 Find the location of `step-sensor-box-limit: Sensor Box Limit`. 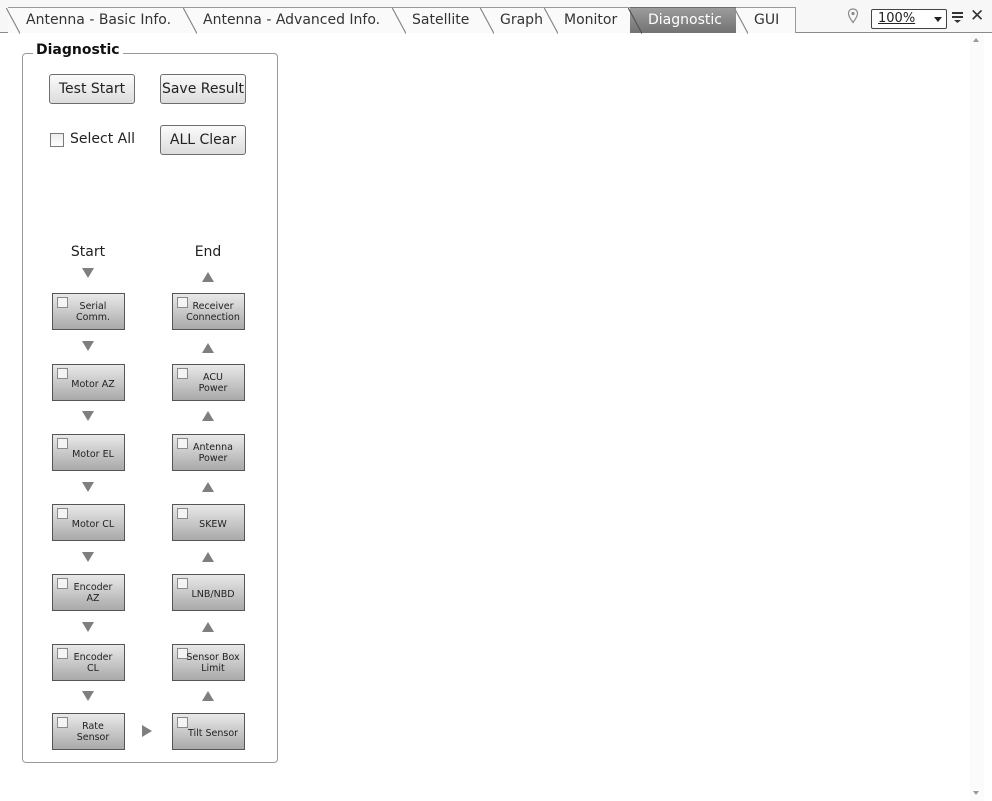

step-sensor-box-limit: Sensor Box Limit is located at coordinates (208, 662).